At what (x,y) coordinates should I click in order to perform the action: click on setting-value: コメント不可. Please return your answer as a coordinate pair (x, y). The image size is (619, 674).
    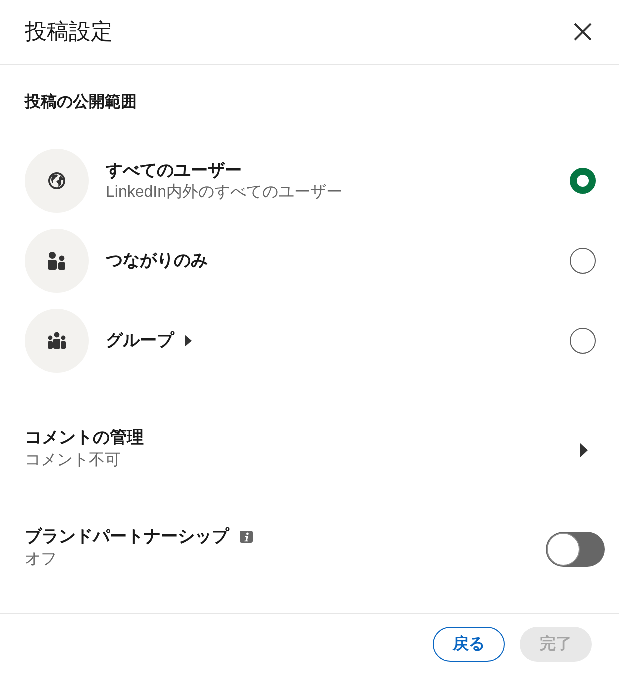
    Looking at the image, I should click on (73, 461).